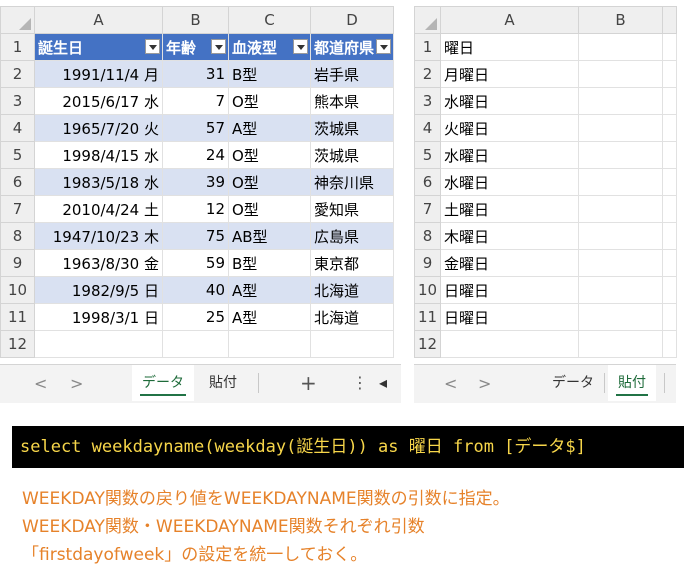  I want to click on cell-birthday: 2015/6/17 水, so click(98, 101).